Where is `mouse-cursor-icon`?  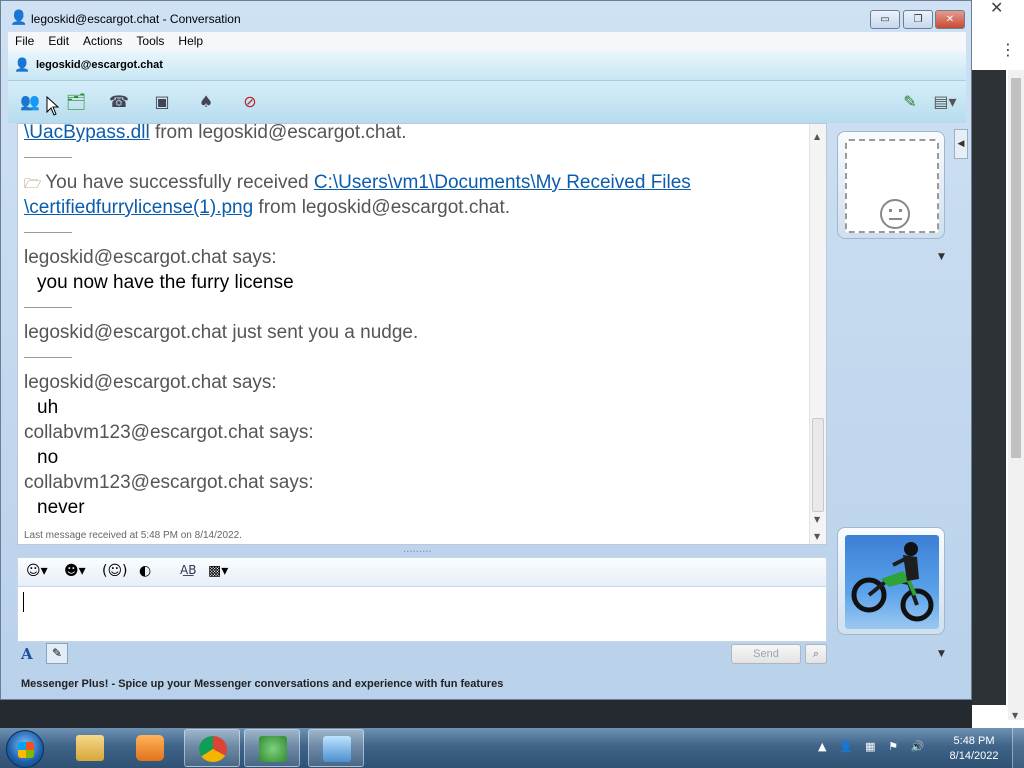
mouse-cursor-icon is located at coordinates (53, 106).